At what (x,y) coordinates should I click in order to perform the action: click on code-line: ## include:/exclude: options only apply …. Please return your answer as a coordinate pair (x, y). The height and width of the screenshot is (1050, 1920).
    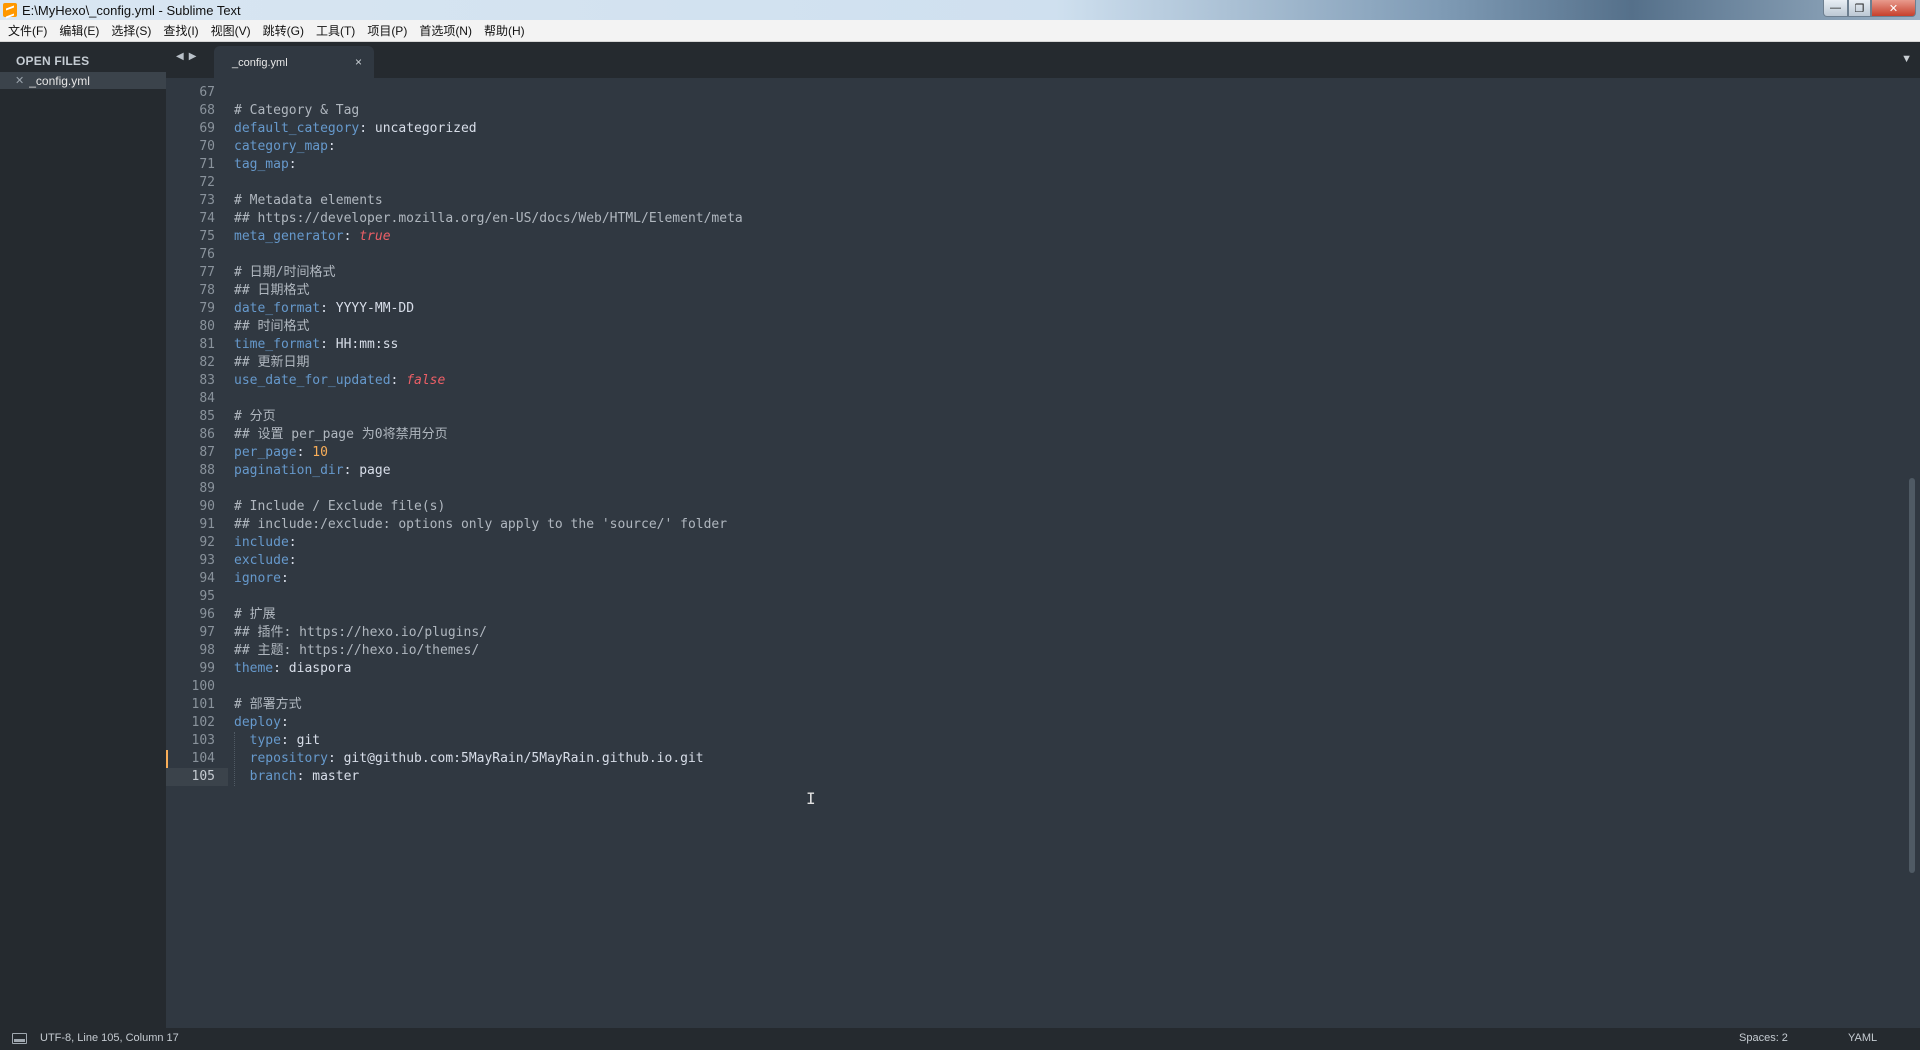
    Looking at the image, I should click on (480, 525).